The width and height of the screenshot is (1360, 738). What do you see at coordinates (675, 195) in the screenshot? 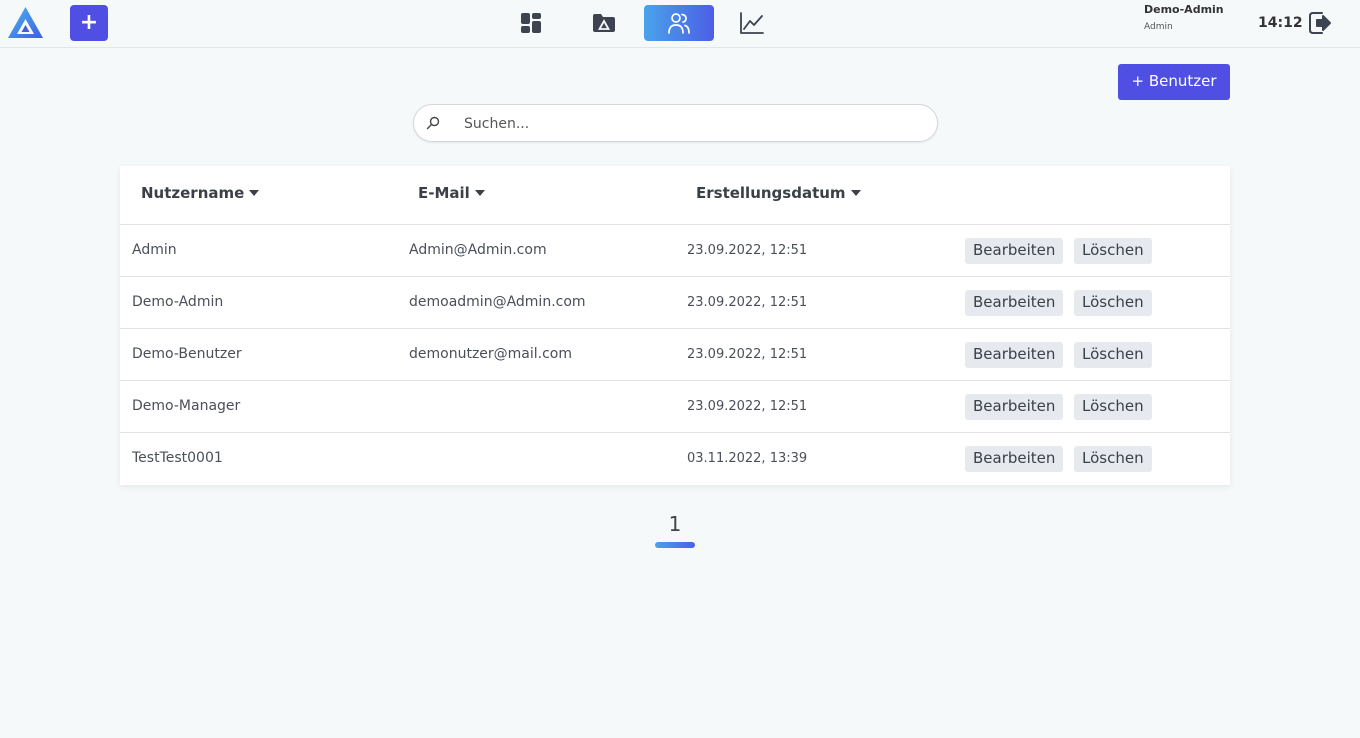
I see `table-header: Nutzername E-Mail Erstellungsdatum` at bounding box center [675, 195].